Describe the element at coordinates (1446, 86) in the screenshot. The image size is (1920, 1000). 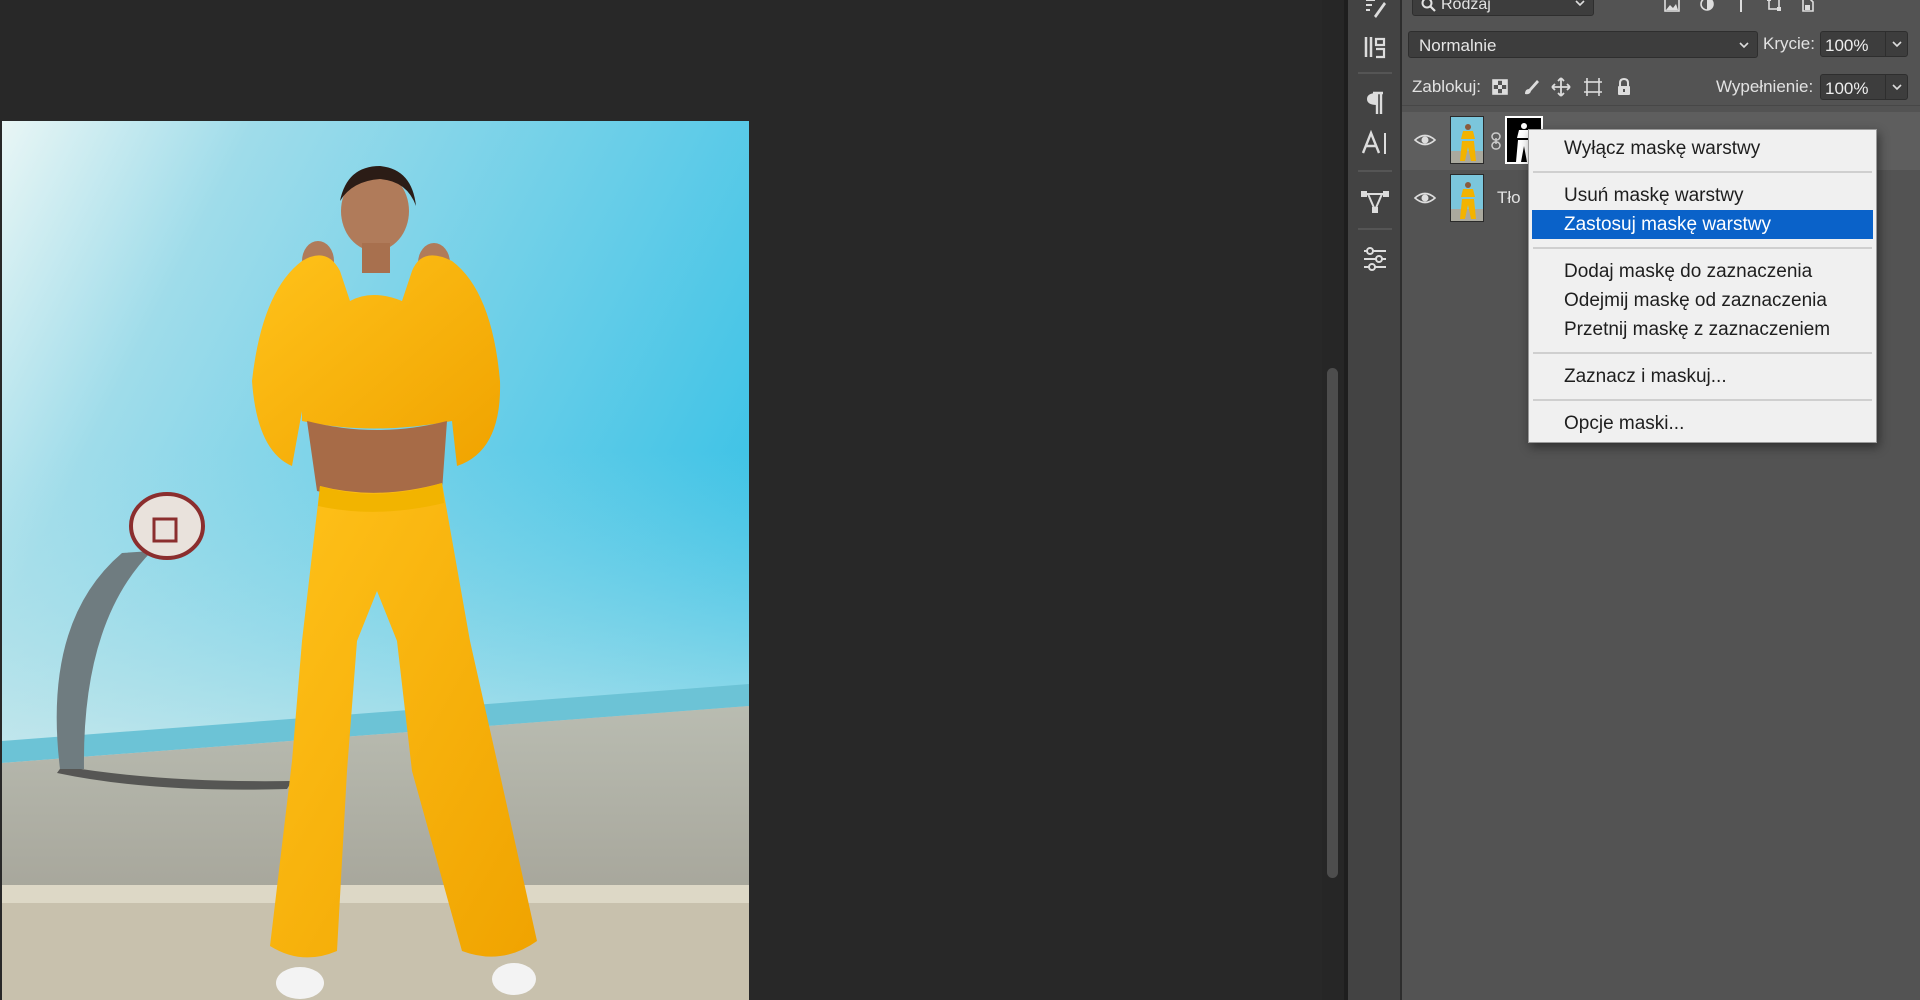
I see `lock-label: Zablokuj:` at that location.